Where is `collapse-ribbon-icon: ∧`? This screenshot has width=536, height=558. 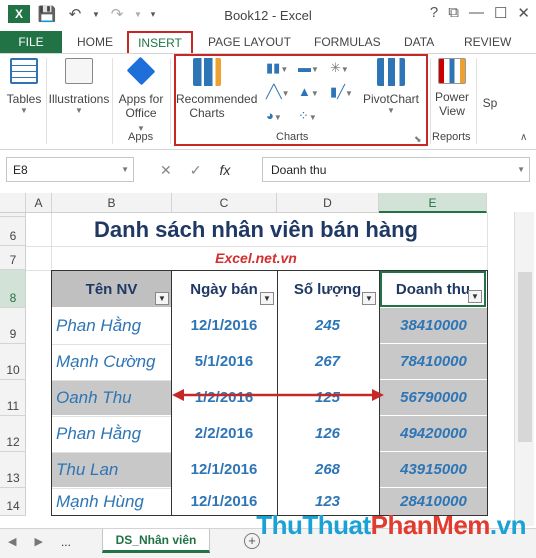 collapse-ribbon-icon: ∧ is located at coordinates (523, 137).